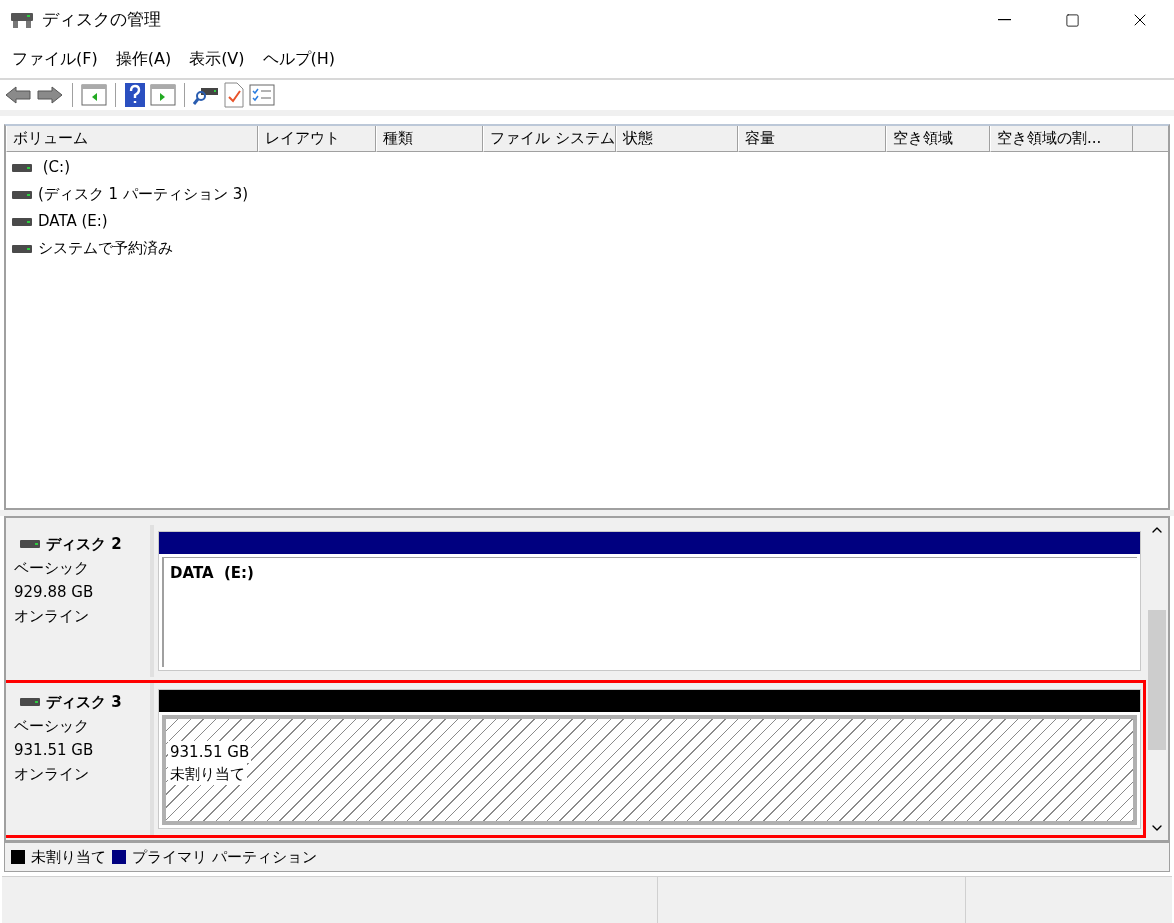  I want to click on maximize-icon, so click(1072, 20).